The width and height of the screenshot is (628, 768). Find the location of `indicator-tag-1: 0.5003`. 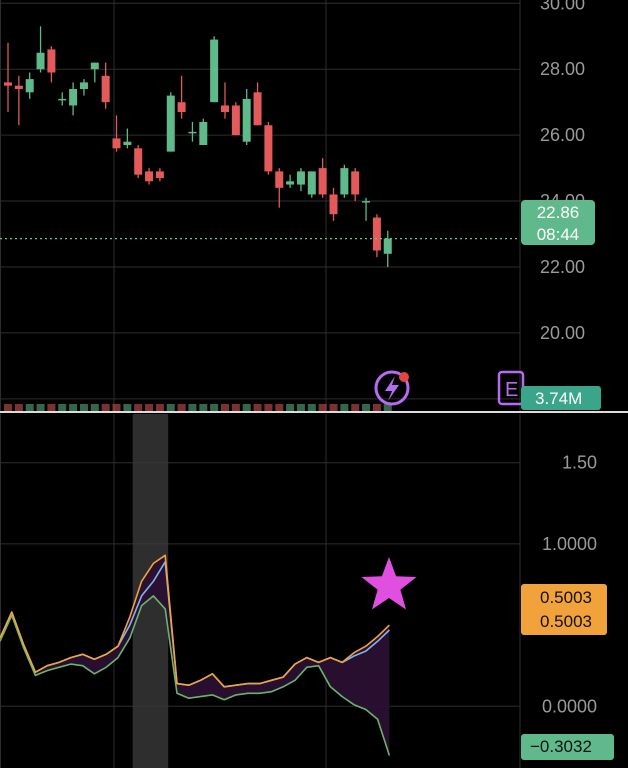

indicator-tag-1: 0.5003 is located at coordinates (566, 597).